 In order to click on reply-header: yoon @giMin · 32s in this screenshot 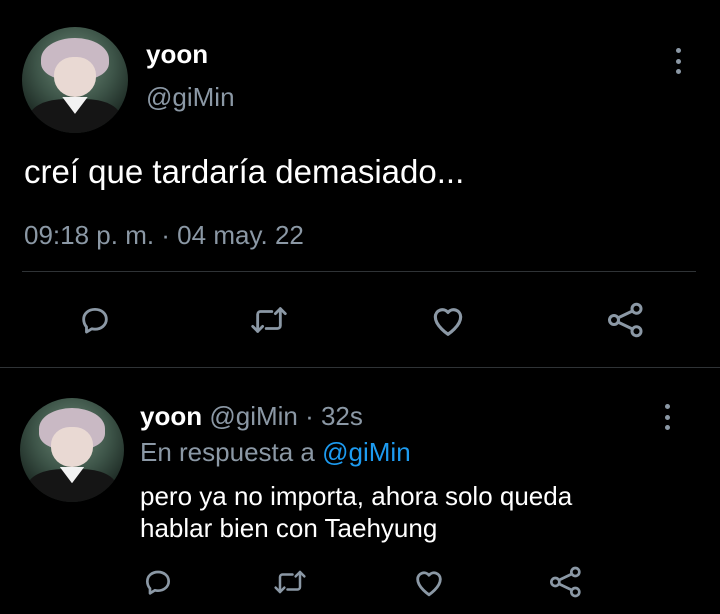, I will do `click(251, 416)`.